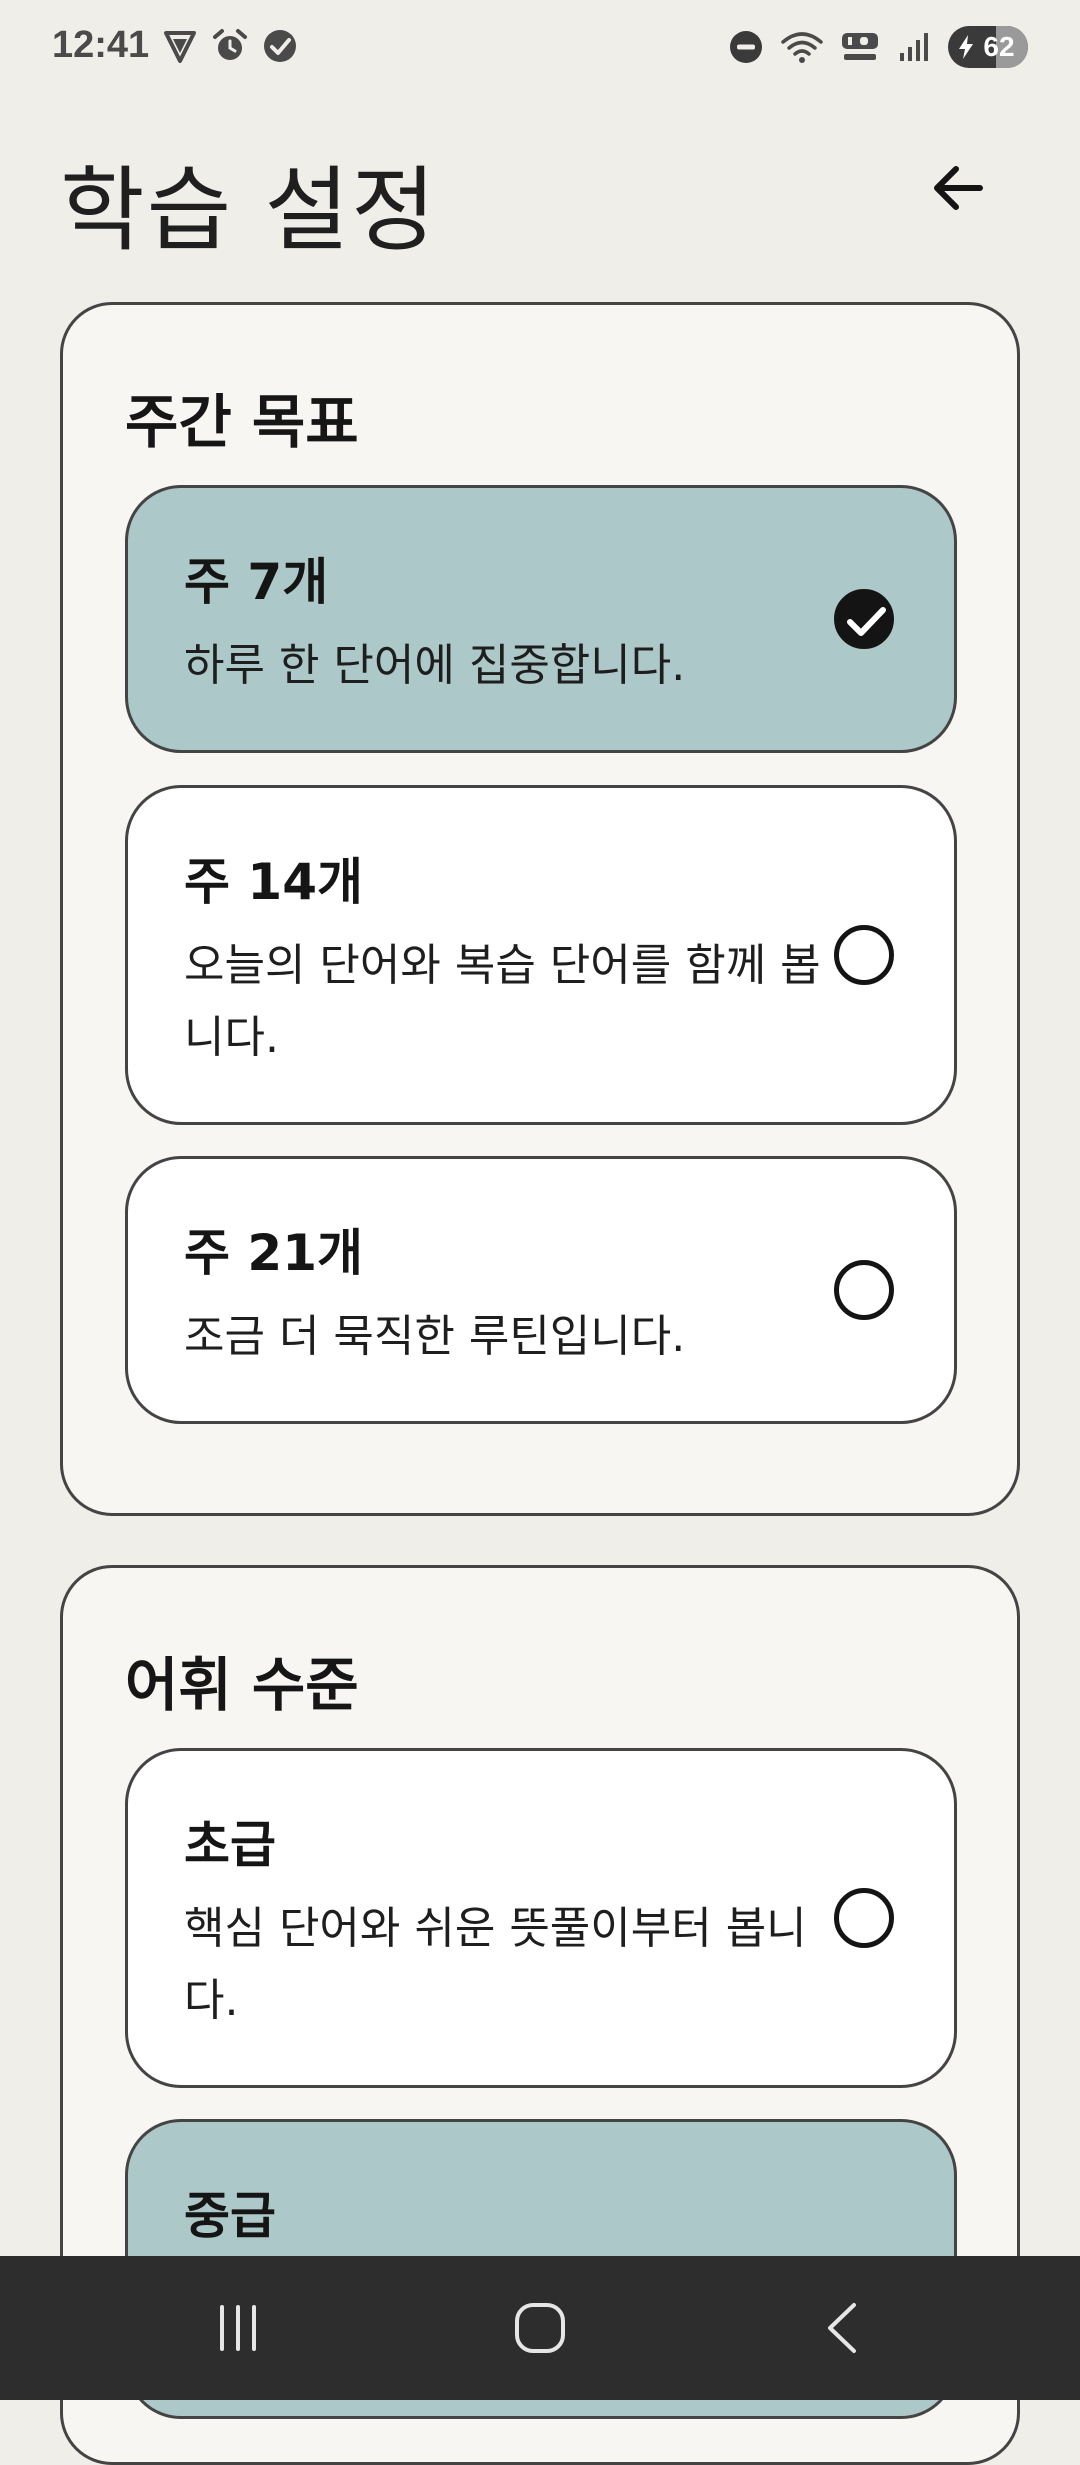  I want to click on home-icon, so click(540, 2328).